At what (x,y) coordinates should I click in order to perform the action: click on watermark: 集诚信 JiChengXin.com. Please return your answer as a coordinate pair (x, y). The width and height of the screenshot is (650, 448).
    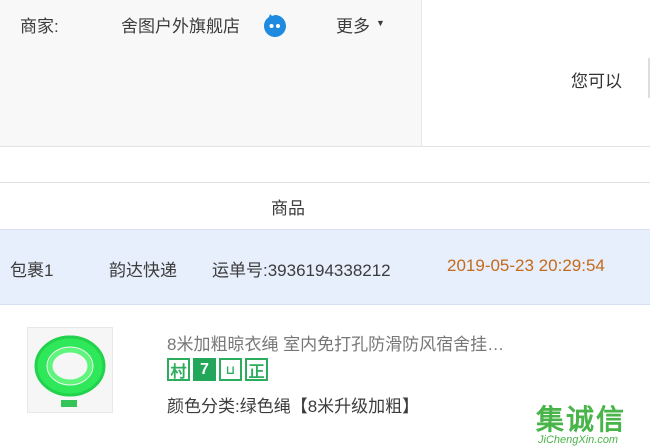
    Looking at the image, I should click on (591, 423).